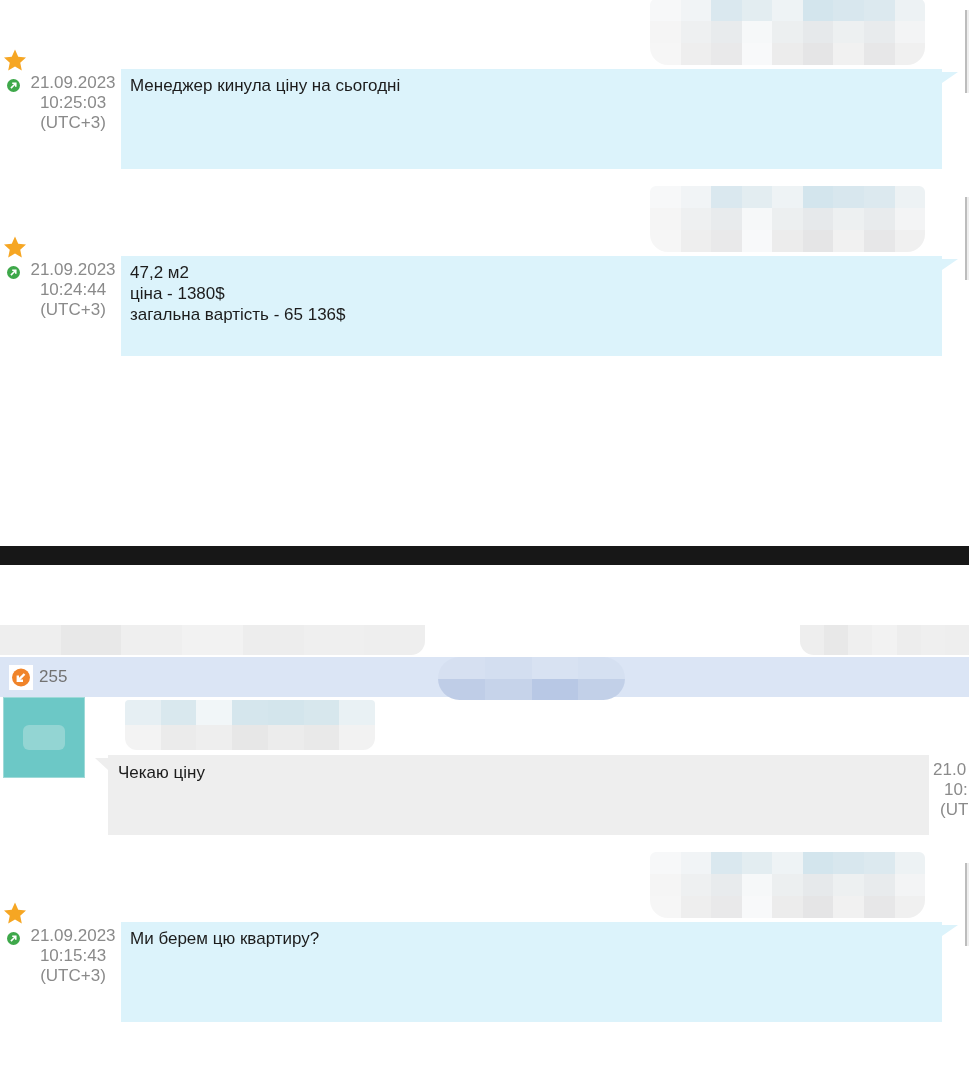 Image resolution: width=969 pixels, height=1084 pixels. Describe the element at coordinates (238, 293) in the screenshot. I see `message-text: 47,2 м2 ціна - 1380$ загальна вартість - 65 136$` at that location.